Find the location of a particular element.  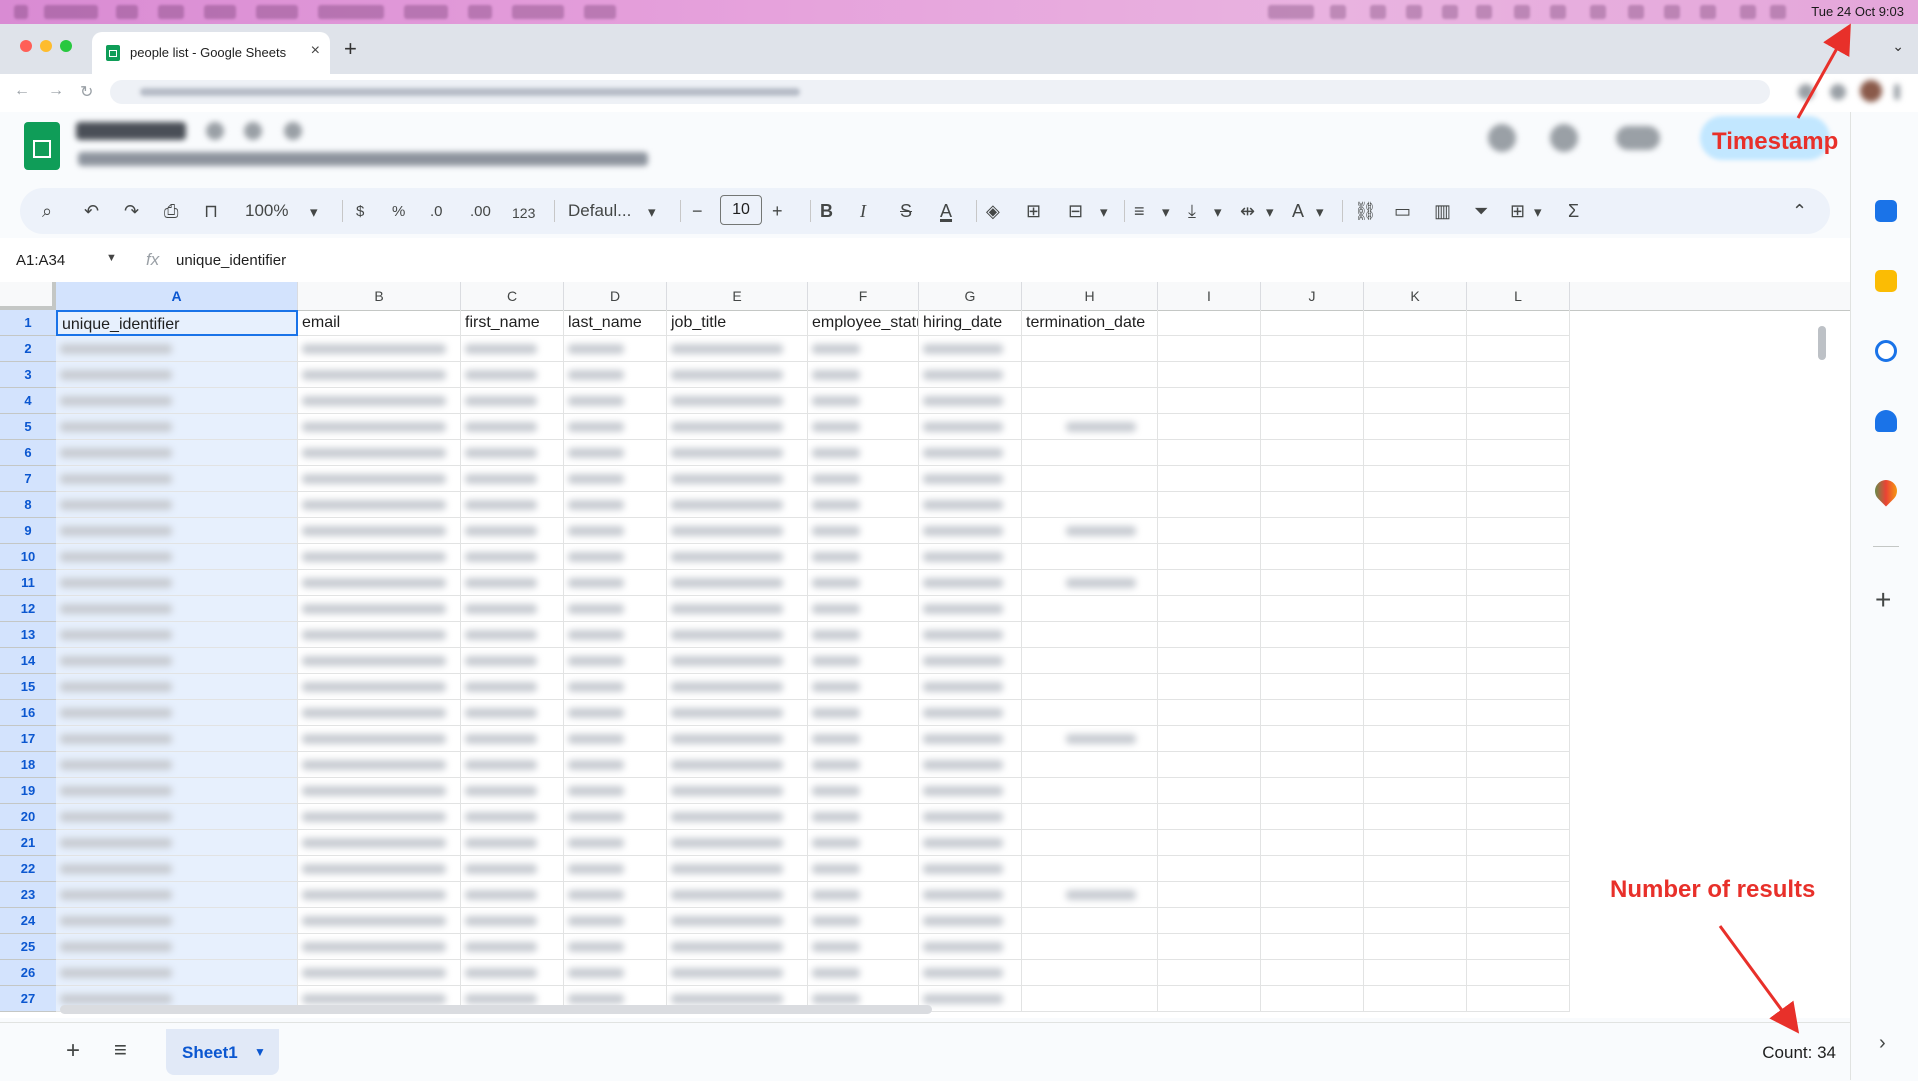

annotation-arrows is located at coordinates (1784, 528).